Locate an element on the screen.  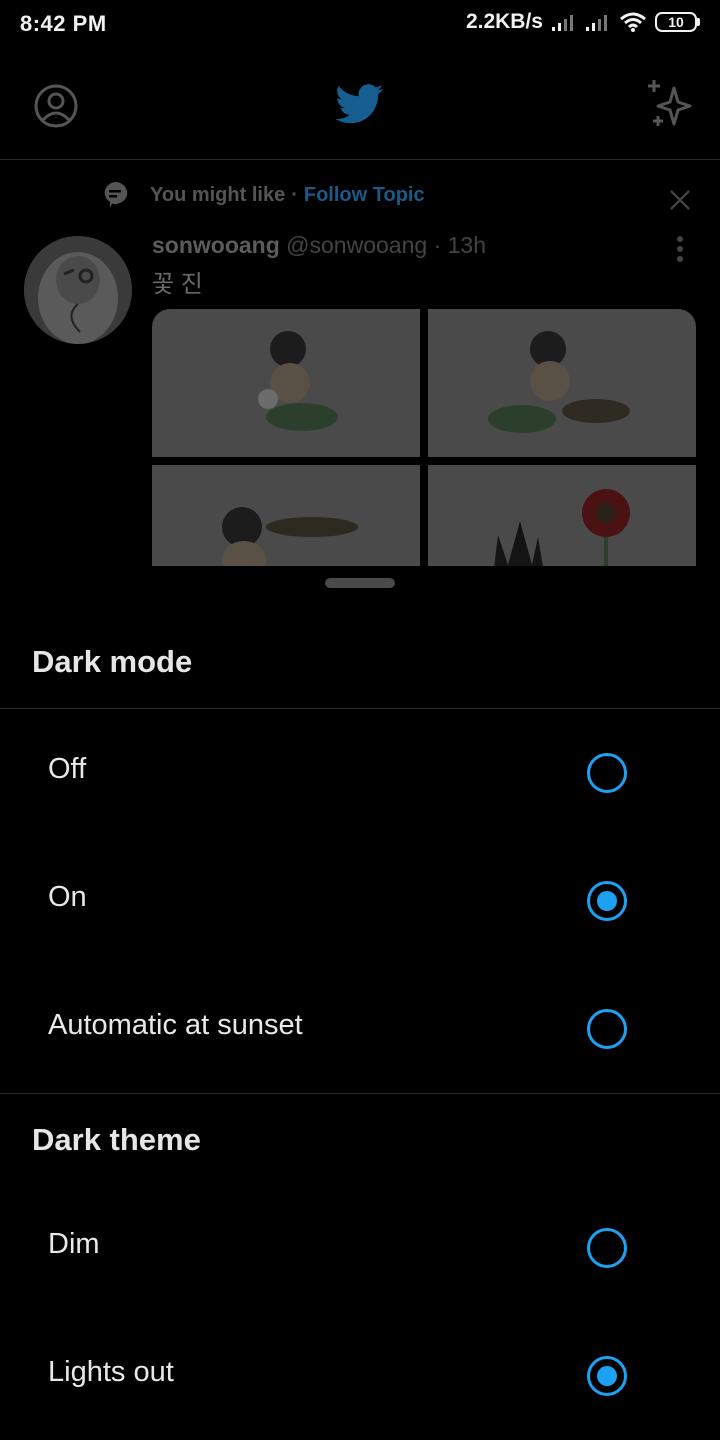
dark-mode-title: Dark mode is located at coordinates (112, 661).